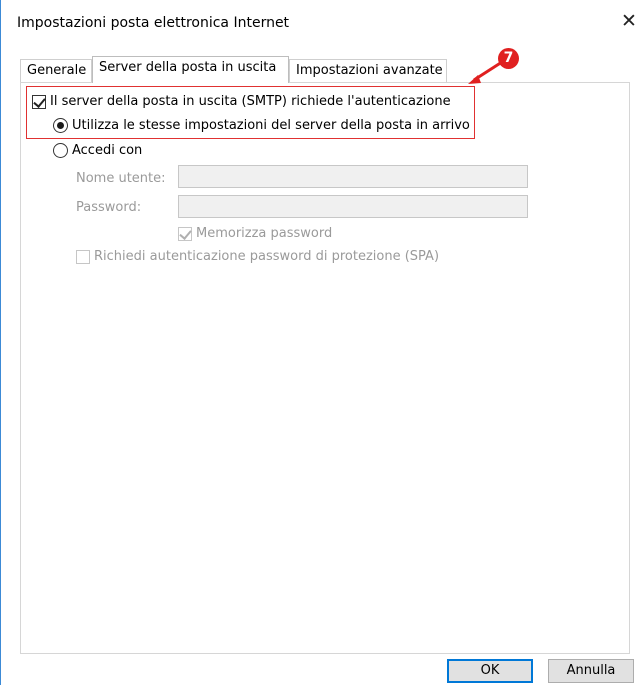 The image size is (642, 685). Describe the element at coordinates (56, 70) in the screenshot. I see `tab-general: Generale` at that location.